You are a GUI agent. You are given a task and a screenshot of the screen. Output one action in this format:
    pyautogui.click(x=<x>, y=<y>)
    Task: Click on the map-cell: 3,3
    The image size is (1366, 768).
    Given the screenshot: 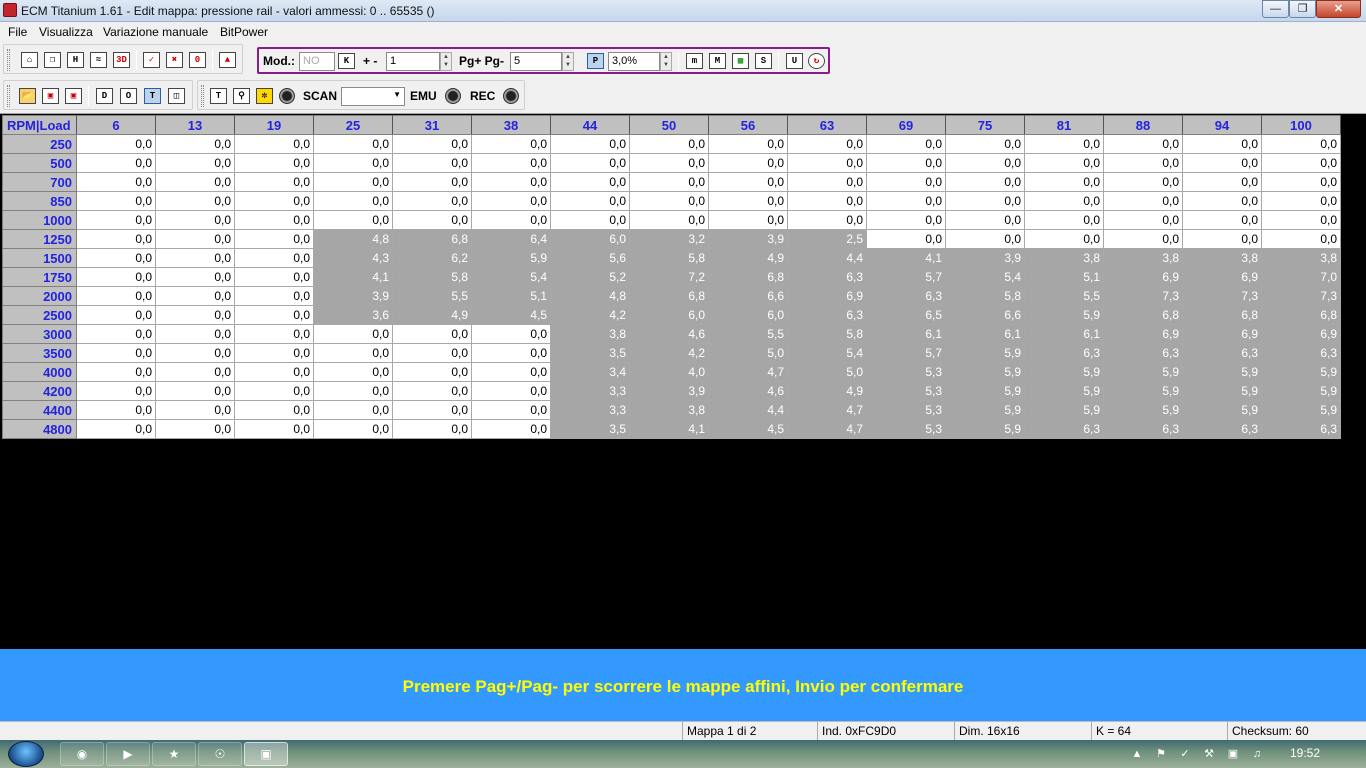 What is the action you would take?
    pyautogui.click(x=590, y=410)
    